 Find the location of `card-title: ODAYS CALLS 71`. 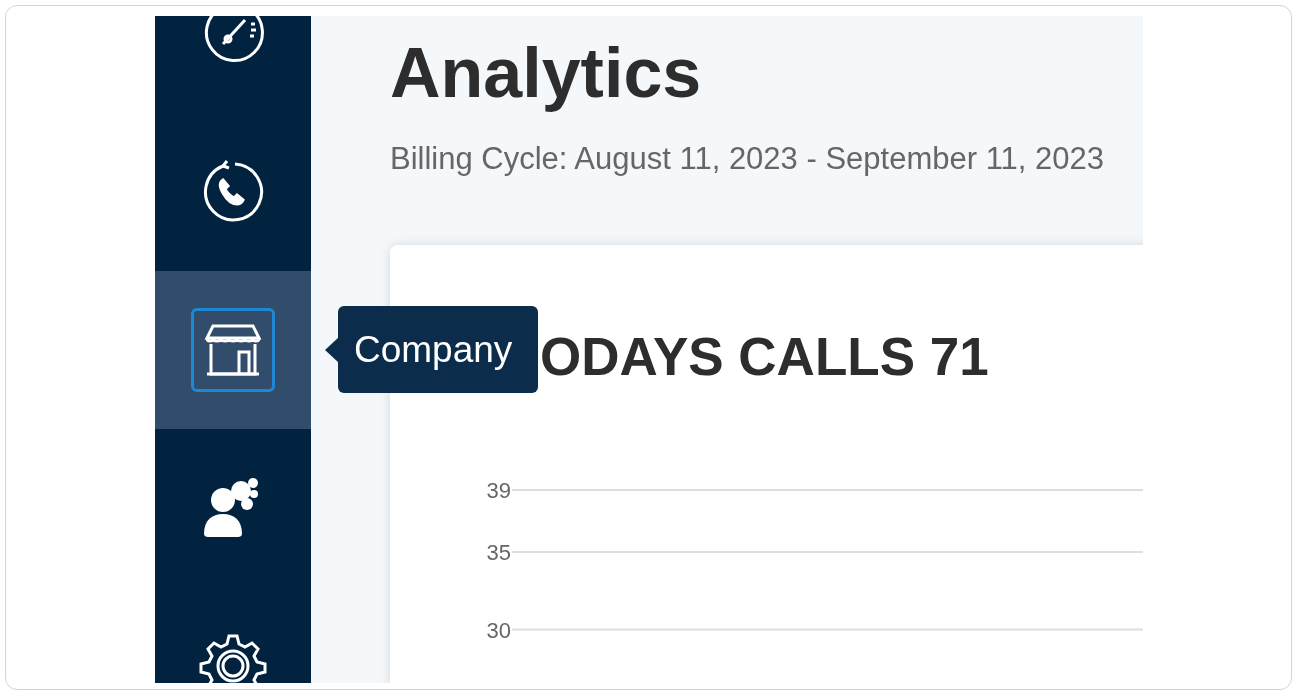

card-title: ODAYS CALLS 71 is located at coordinates (764, 357).